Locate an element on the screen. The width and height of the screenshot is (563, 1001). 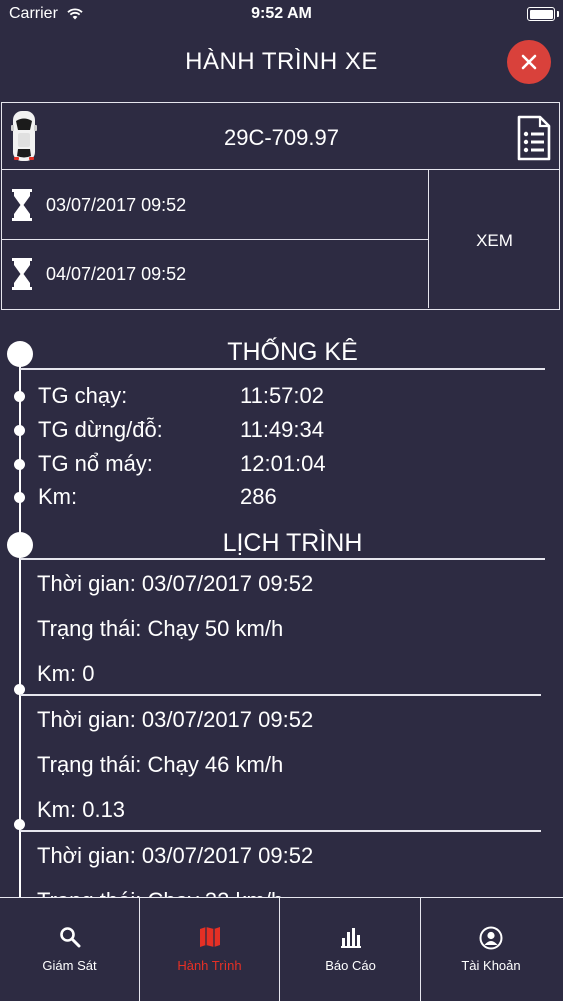
entry-status: Trạng thái: Chạy 46 km/h is located at coordinates (160, 764).